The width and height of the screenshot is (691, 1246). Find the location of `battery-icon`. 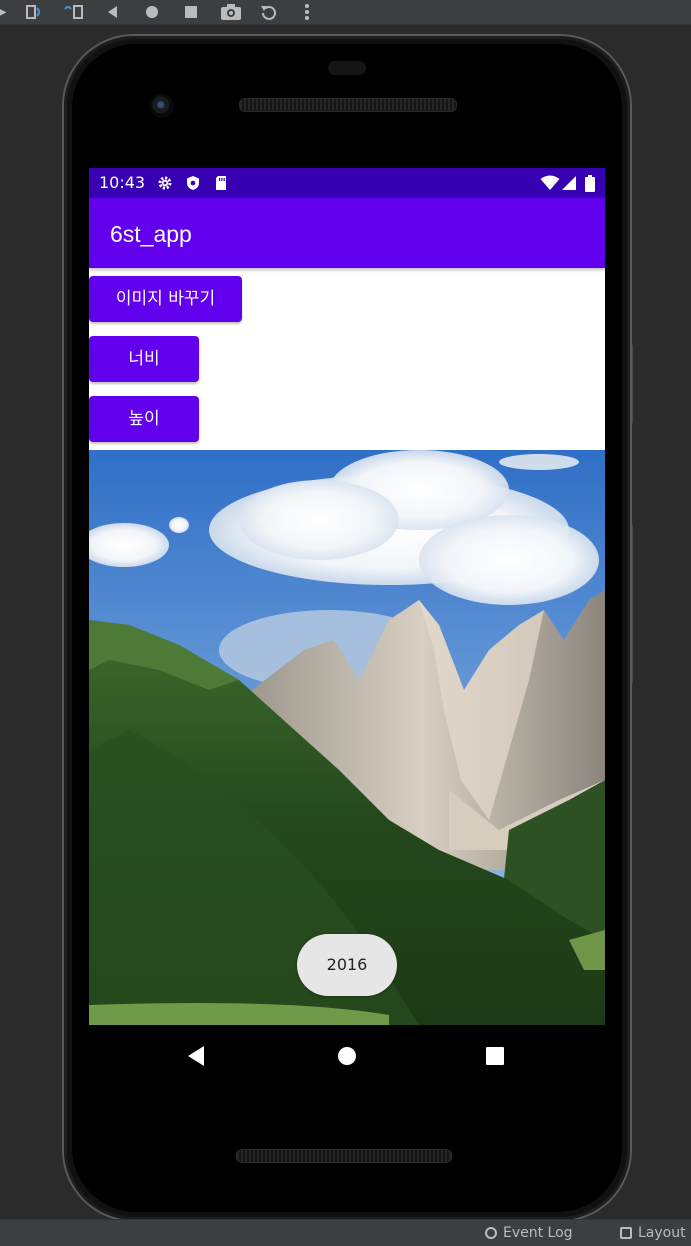

battery-icon is located at coordinates (590, 183).